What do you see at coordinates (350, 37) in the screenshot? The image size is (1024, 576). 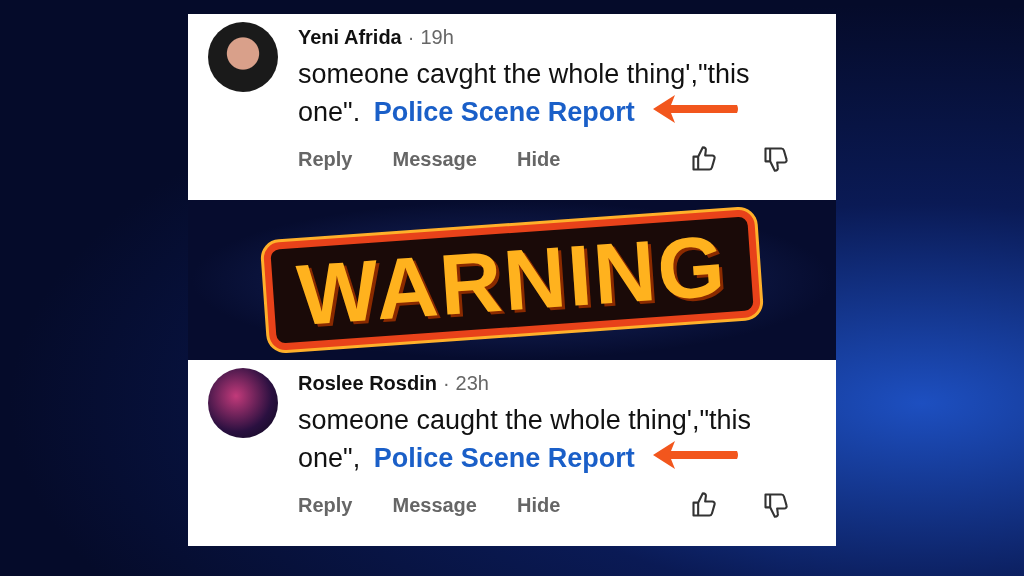 I see `author-name: Yeni Afrida` at bounding box center [350, 37].